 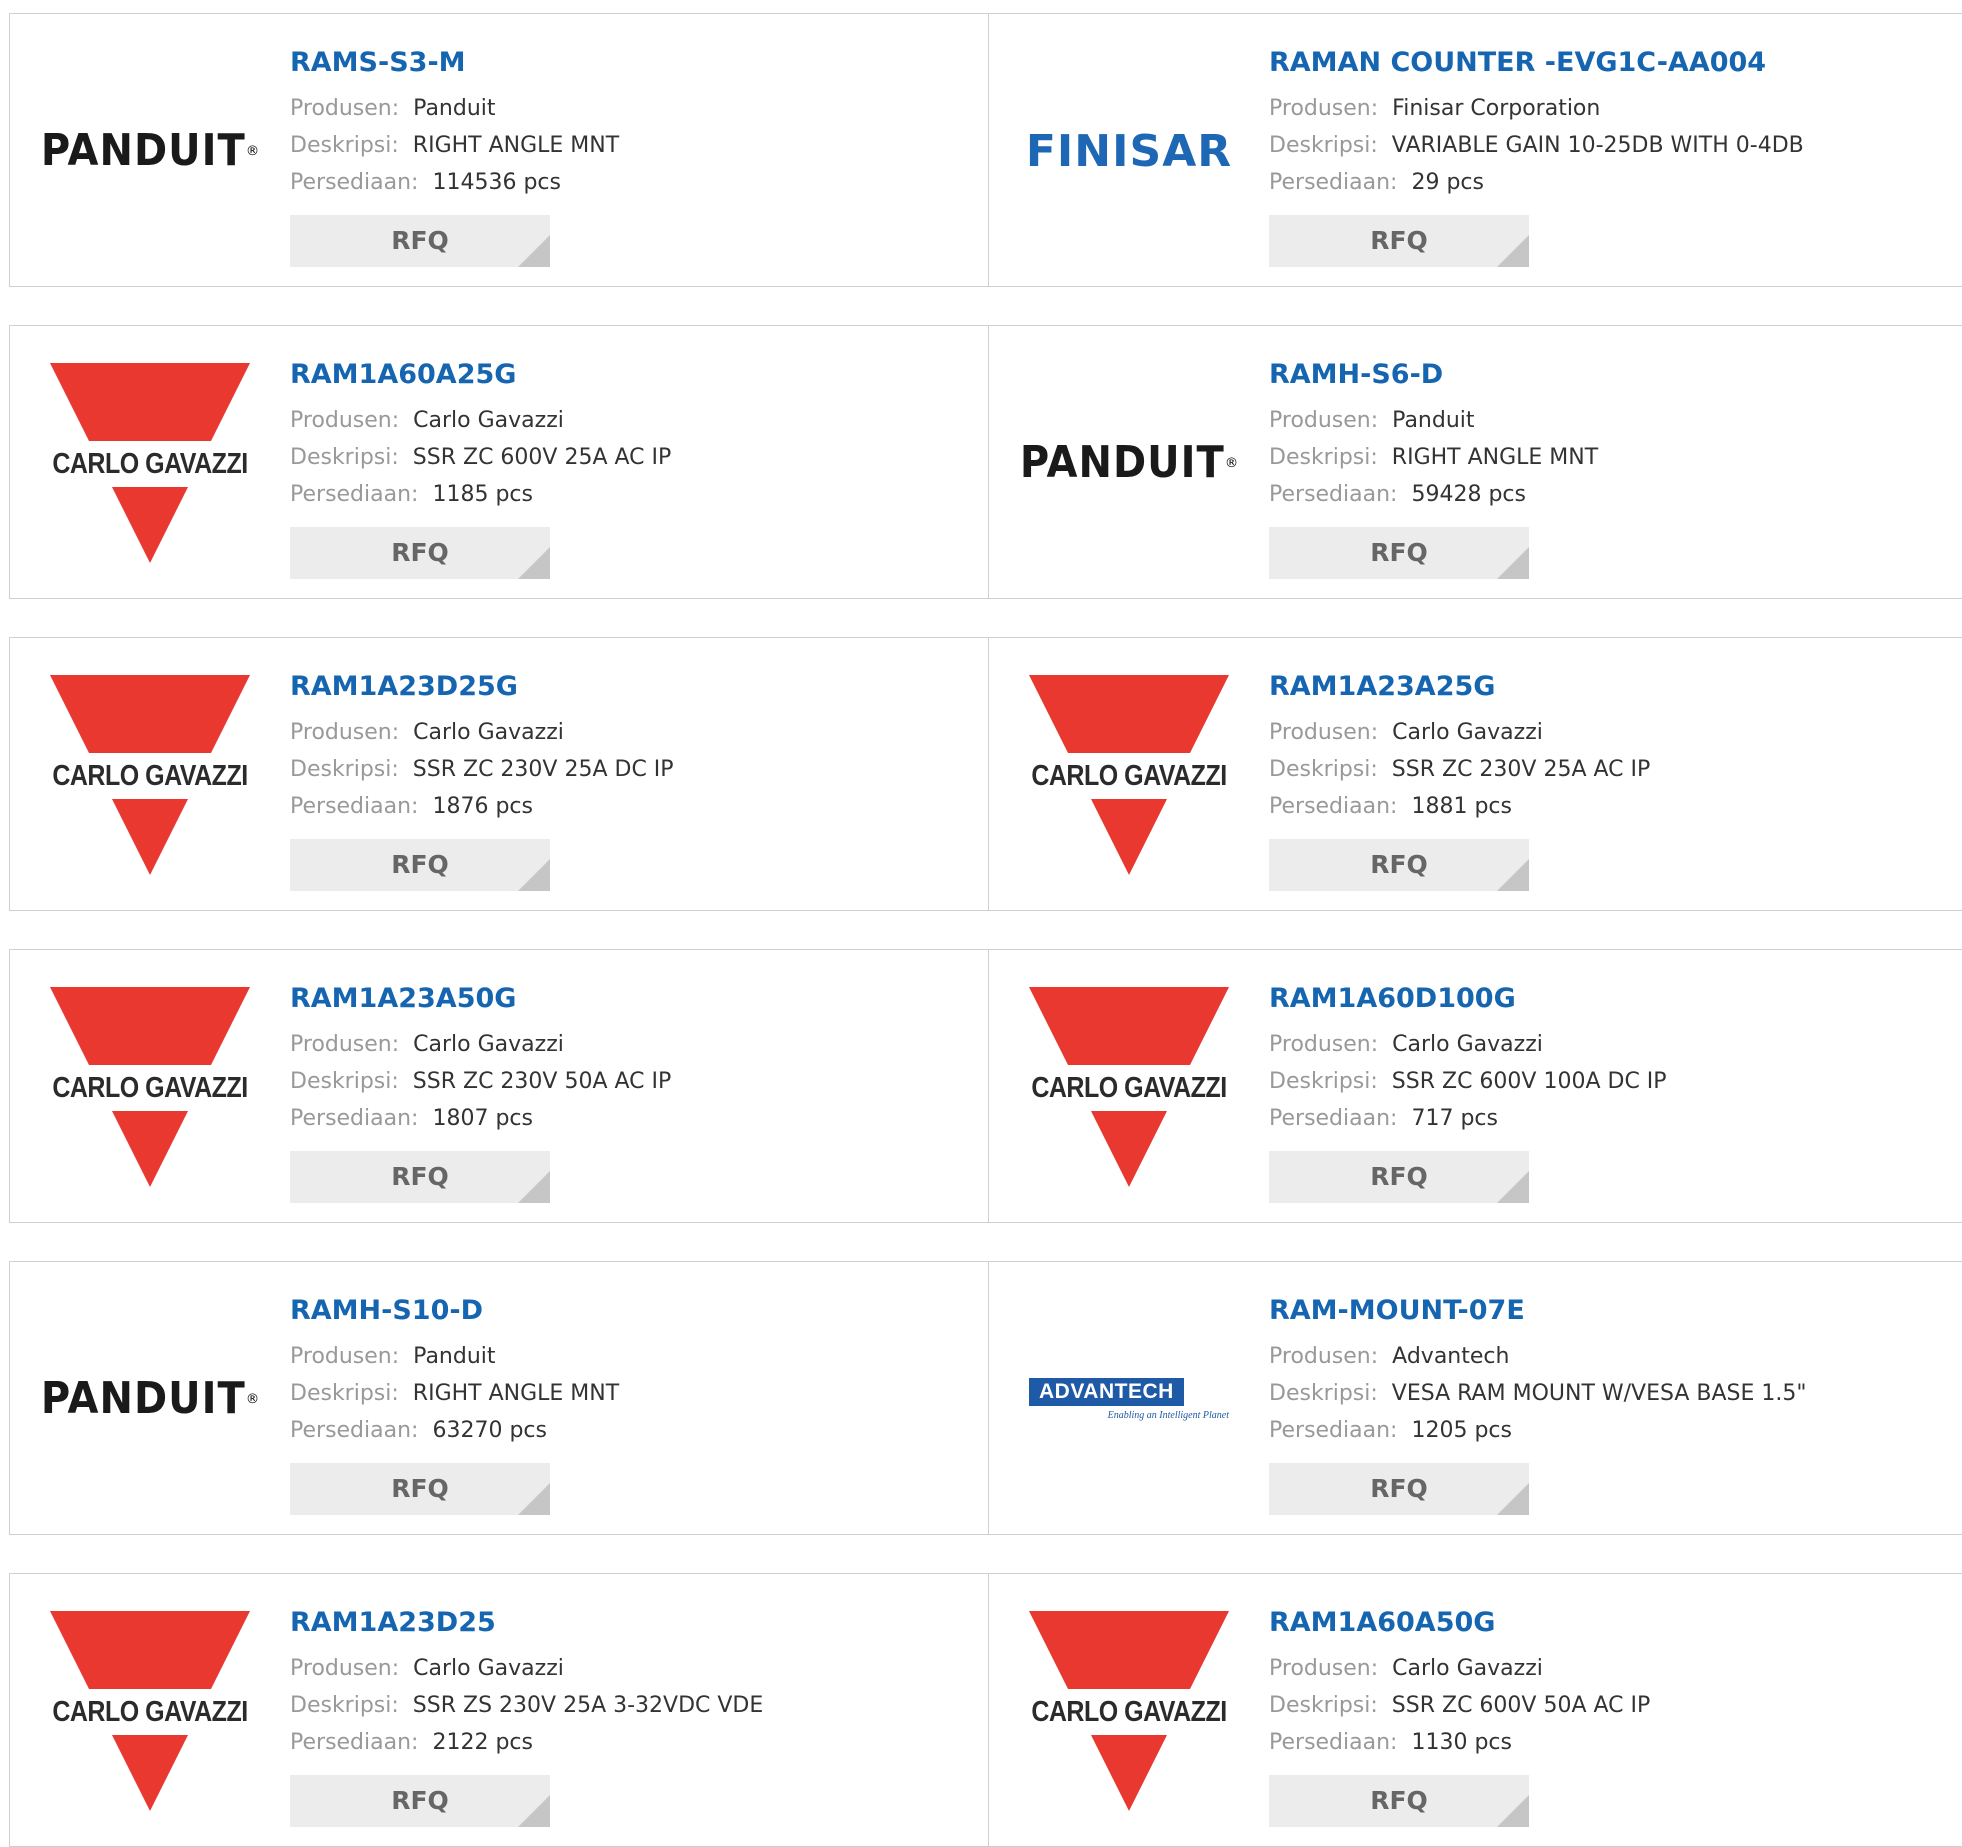 What do you see at coordinates (480, 420) in the screenshot?
I see `manufacturer-row: Produsen: Carlo Gavazzi` at bounding box center [480, 420].